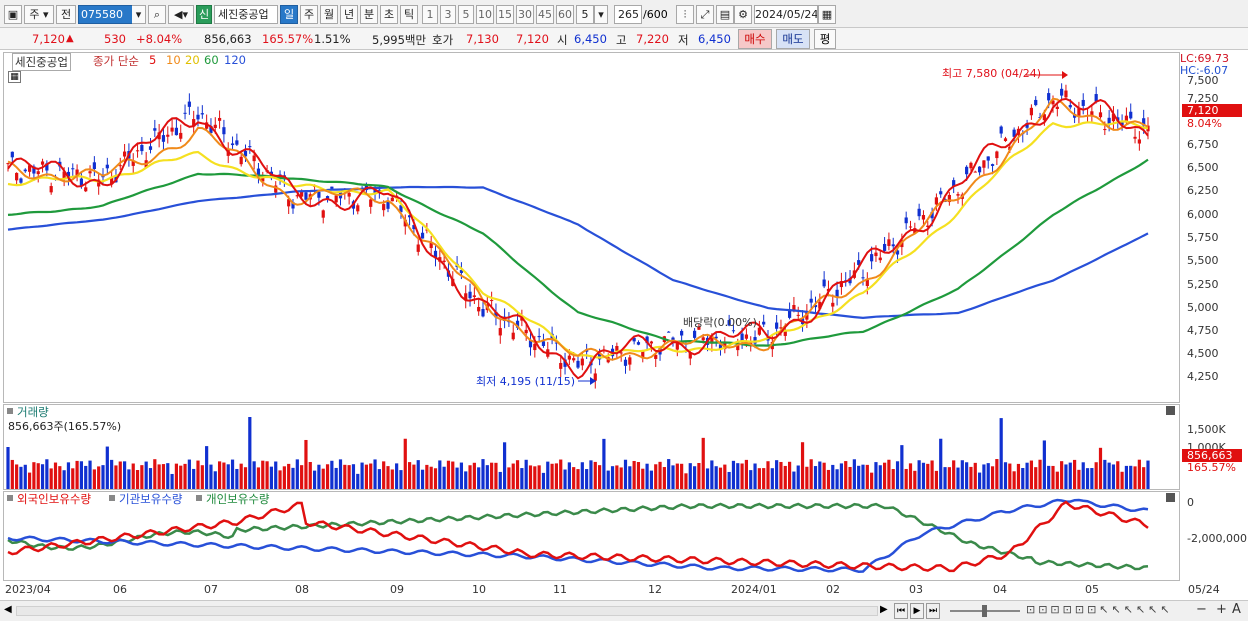 This screenshot has height=621, width=1248. I want to click on period-tab-week: 주, so click(309, 14).